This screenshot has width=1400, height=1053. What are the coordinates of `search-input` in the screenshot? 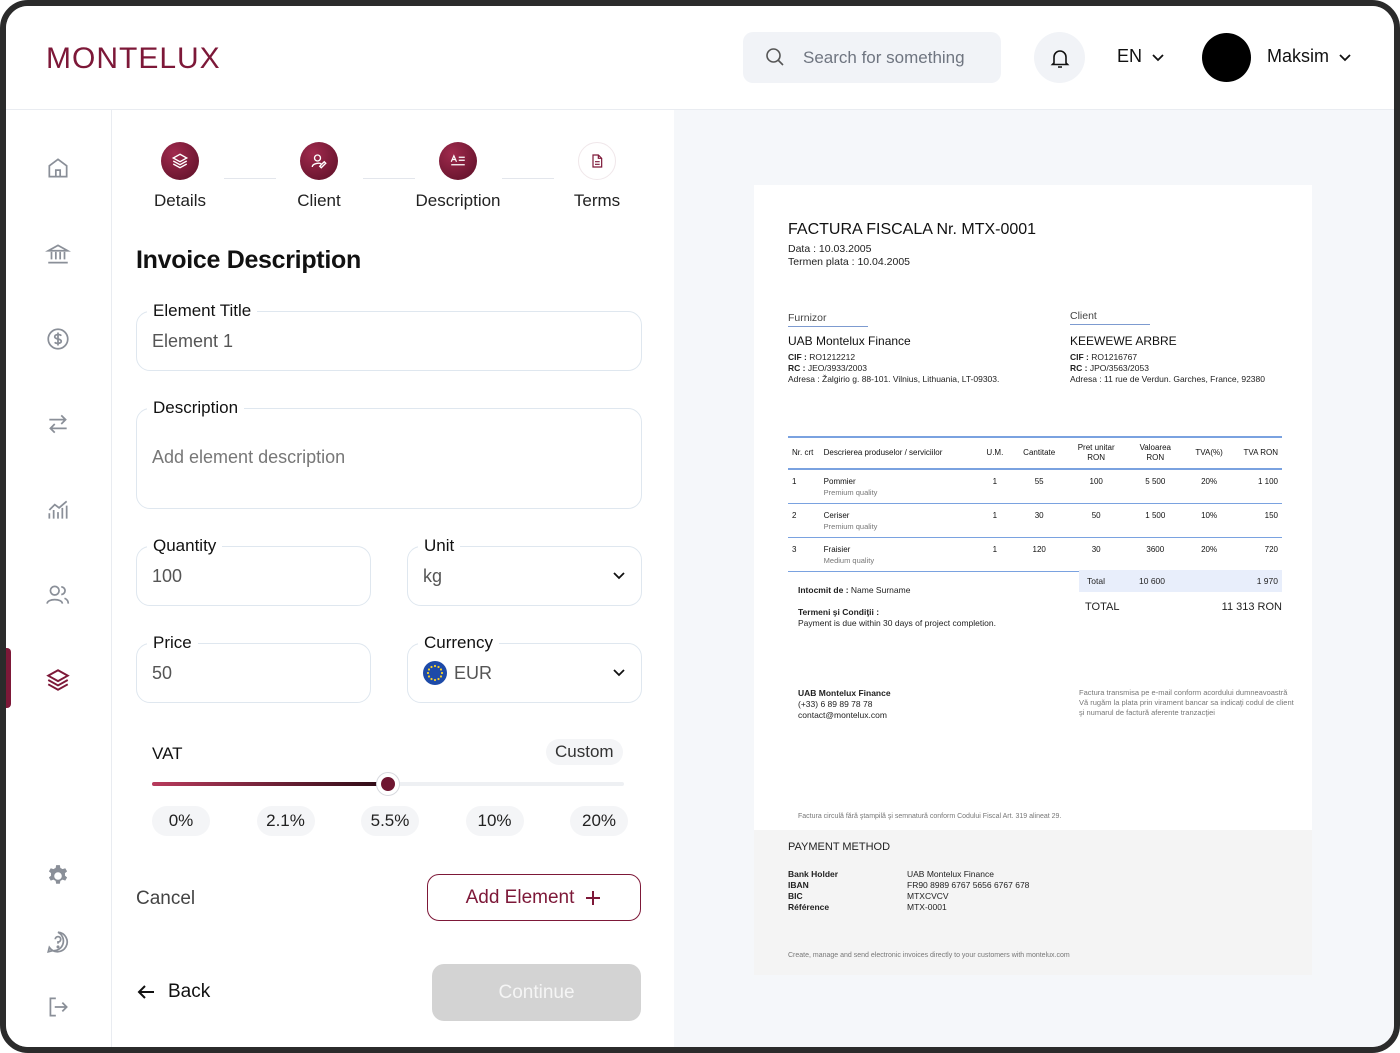 It's located at (898, 57).